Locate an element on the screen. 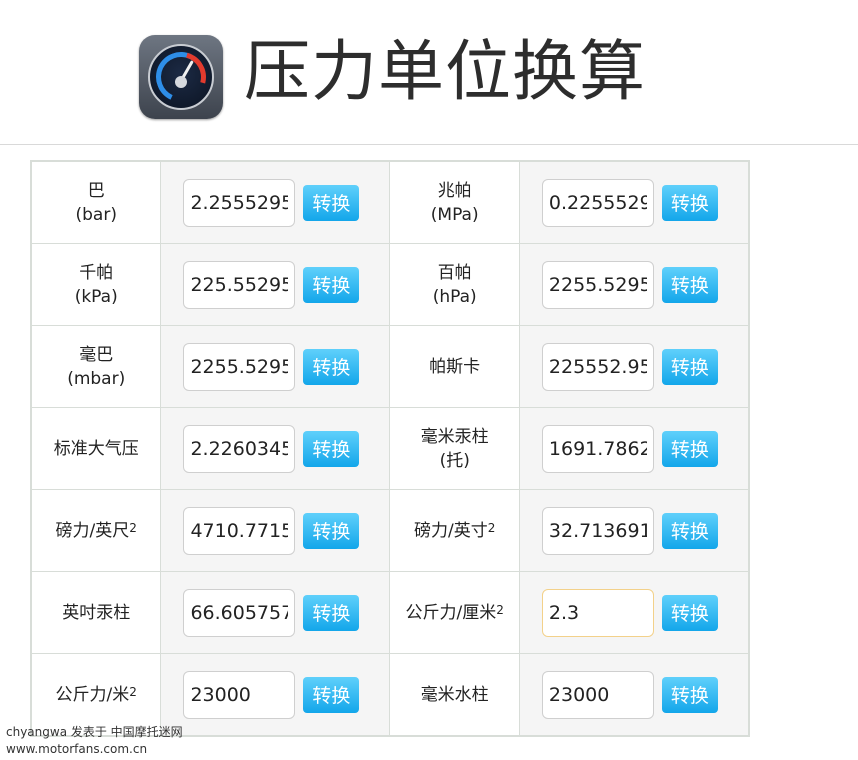  table-row: 巴 (bar) 转换 兆帕 (MPa) 转换 is located at coordinates (390, 202).